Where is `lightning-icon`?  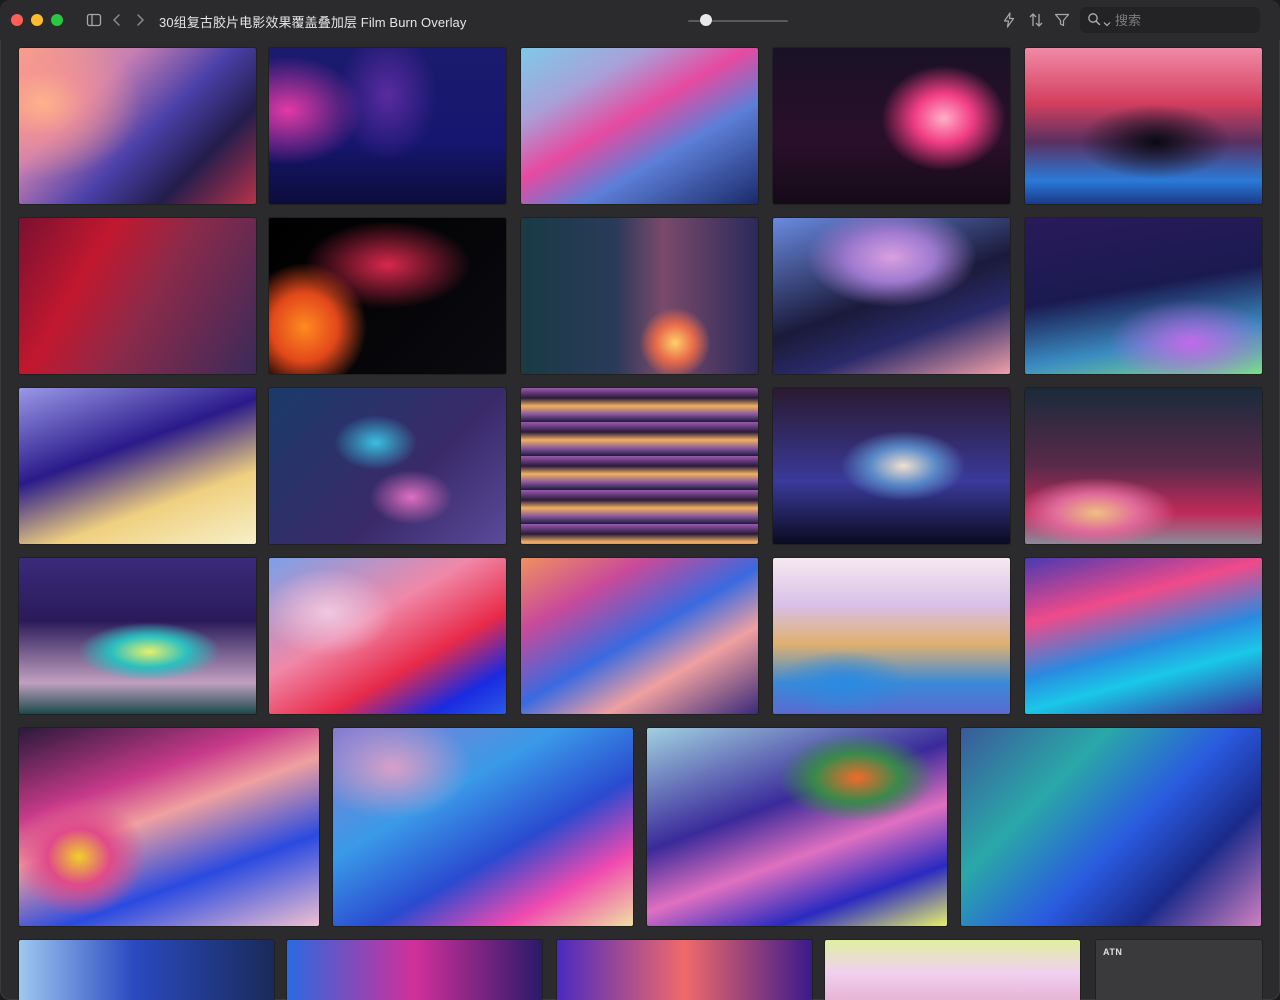 lightning-icon is located at coordinates (1009, 20).